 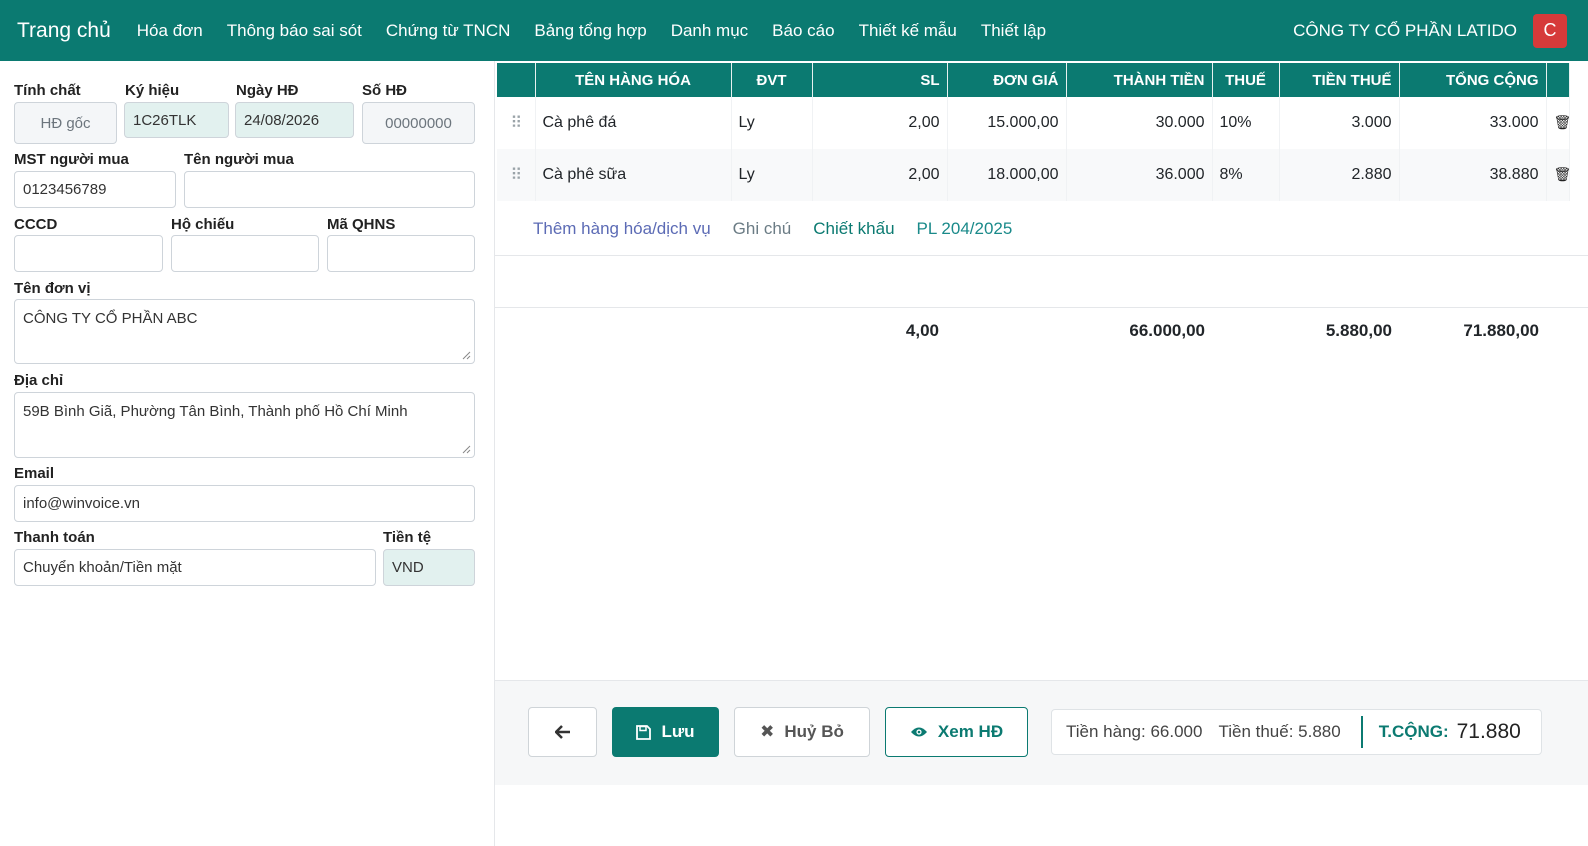 What do you see at coordinates (772, 80) in the screenshot?
I see `col-dvt: ĐVT` at bounding box center [772, 80].